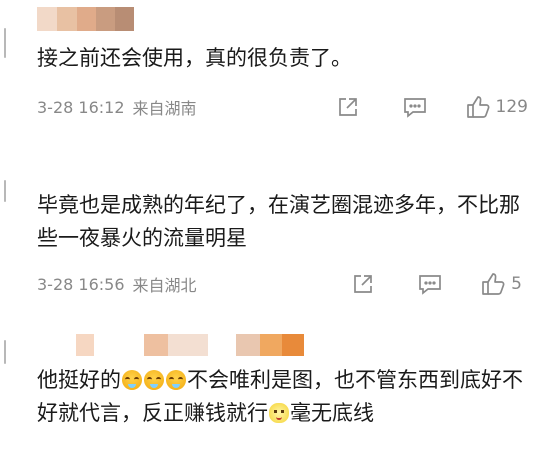 This screenshot has width=542, height=465. Describe the element at coordinates (332, 413) in the screenshot. I see `comment-text-part3: 毫无底线` at that location.